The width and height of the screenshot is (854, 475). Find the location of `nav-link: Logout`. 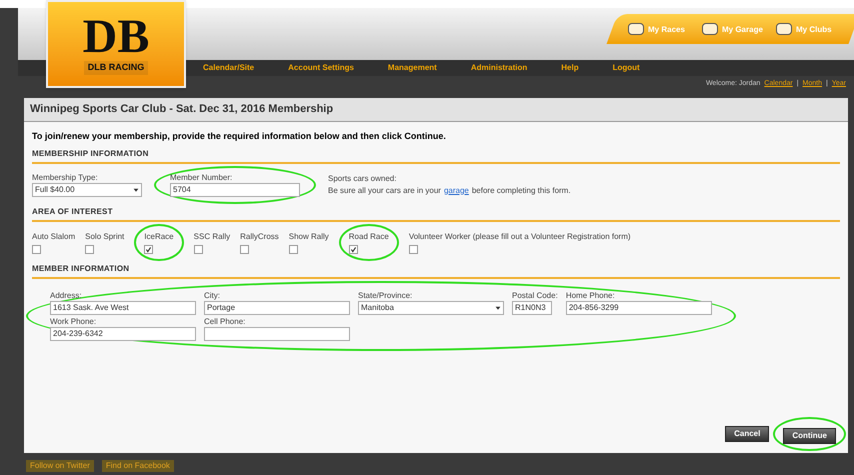

nav-link: Logout is located at coordinates (626, 68).